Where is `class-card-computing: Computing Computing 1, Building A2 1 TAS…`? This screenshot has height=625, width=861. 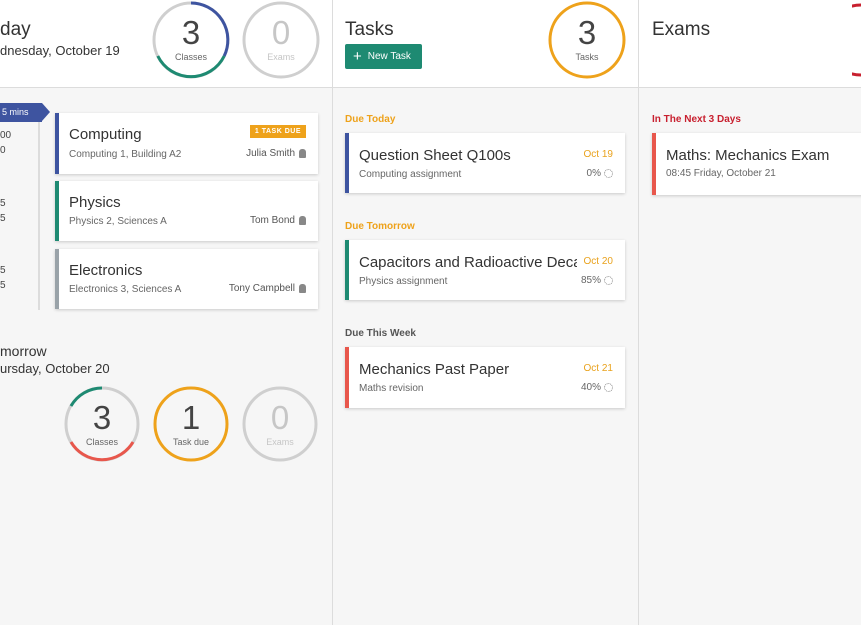
class-card-computing: Computing Computing 1, Building A2 1 TAS… is located at coordinates (186, 143).